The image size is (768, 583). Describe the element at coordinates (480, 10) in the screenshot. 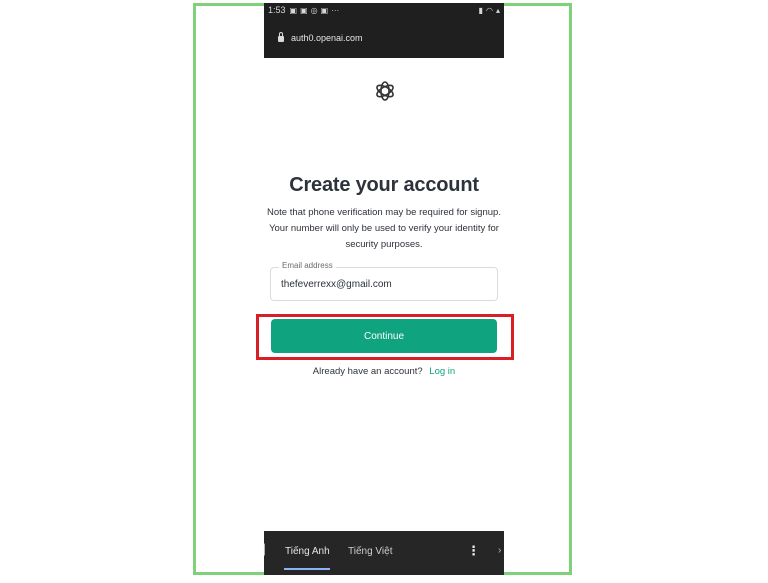

I see `battery-icon: ▮` at that location.